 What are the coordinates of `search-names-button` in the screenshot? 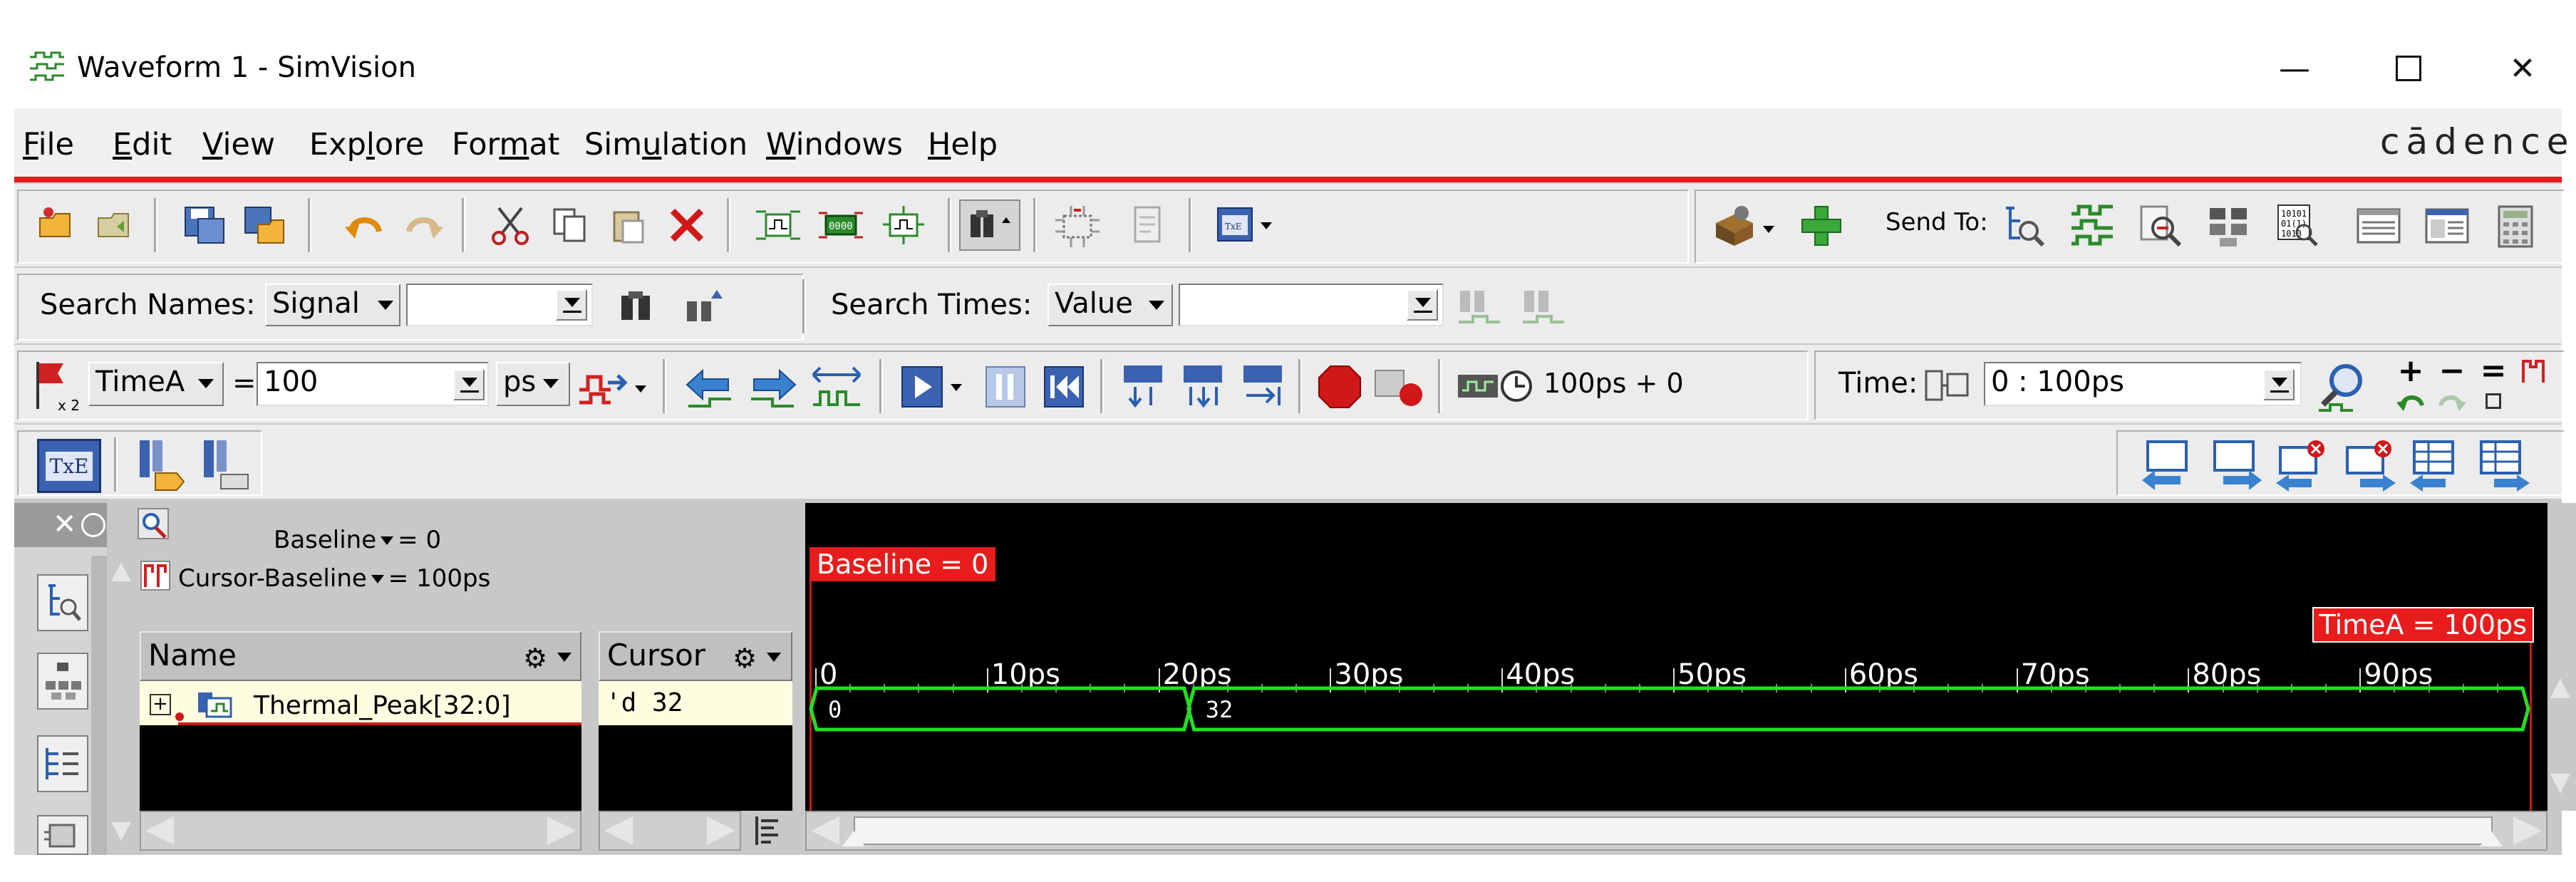 It's located at (637, 307).